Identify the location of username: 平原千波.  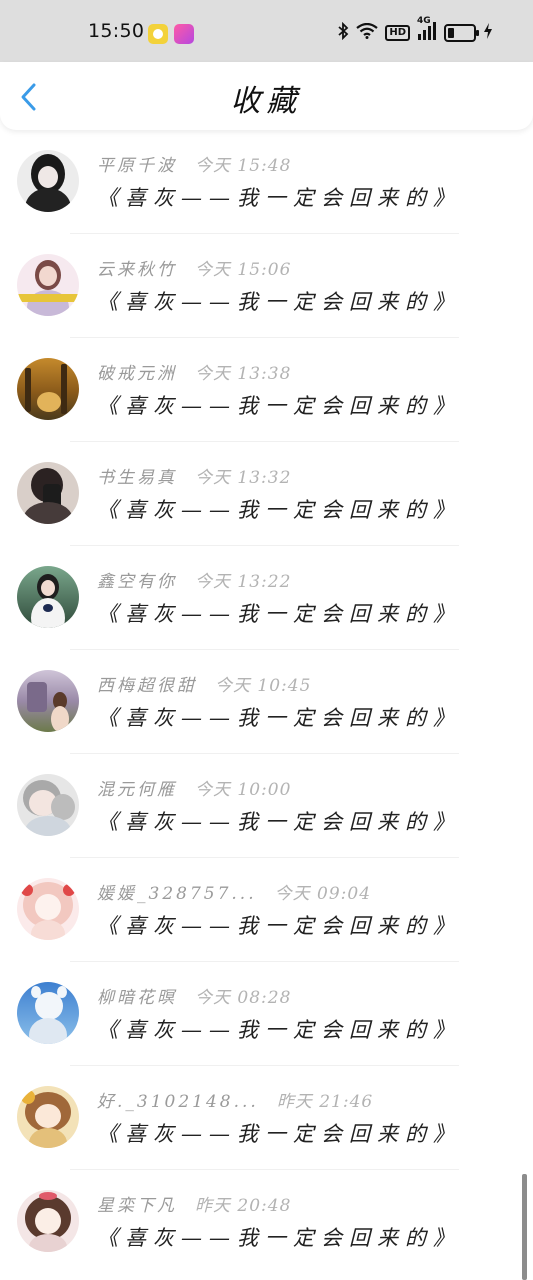
(137, 166).